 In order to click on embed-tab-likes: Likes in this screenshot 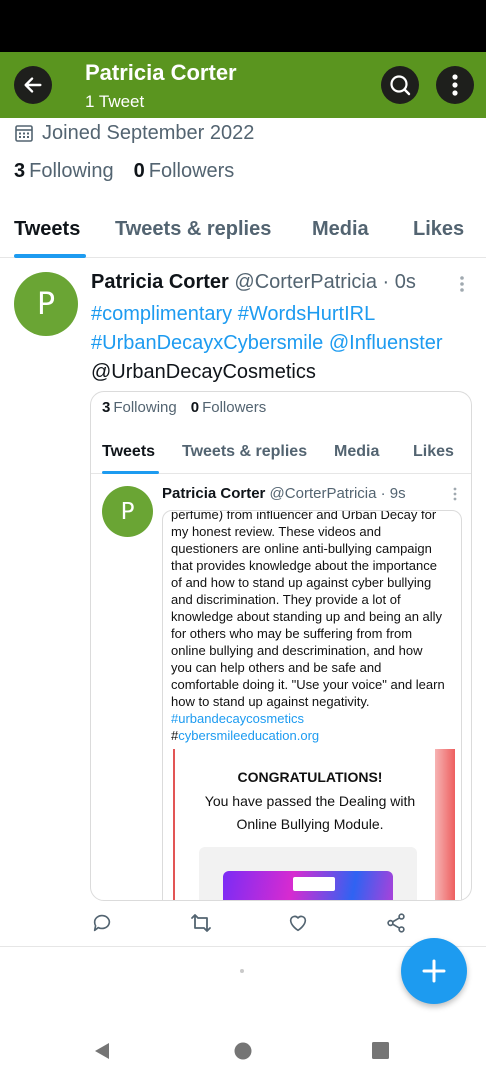, I will do `click(433, 451)`.